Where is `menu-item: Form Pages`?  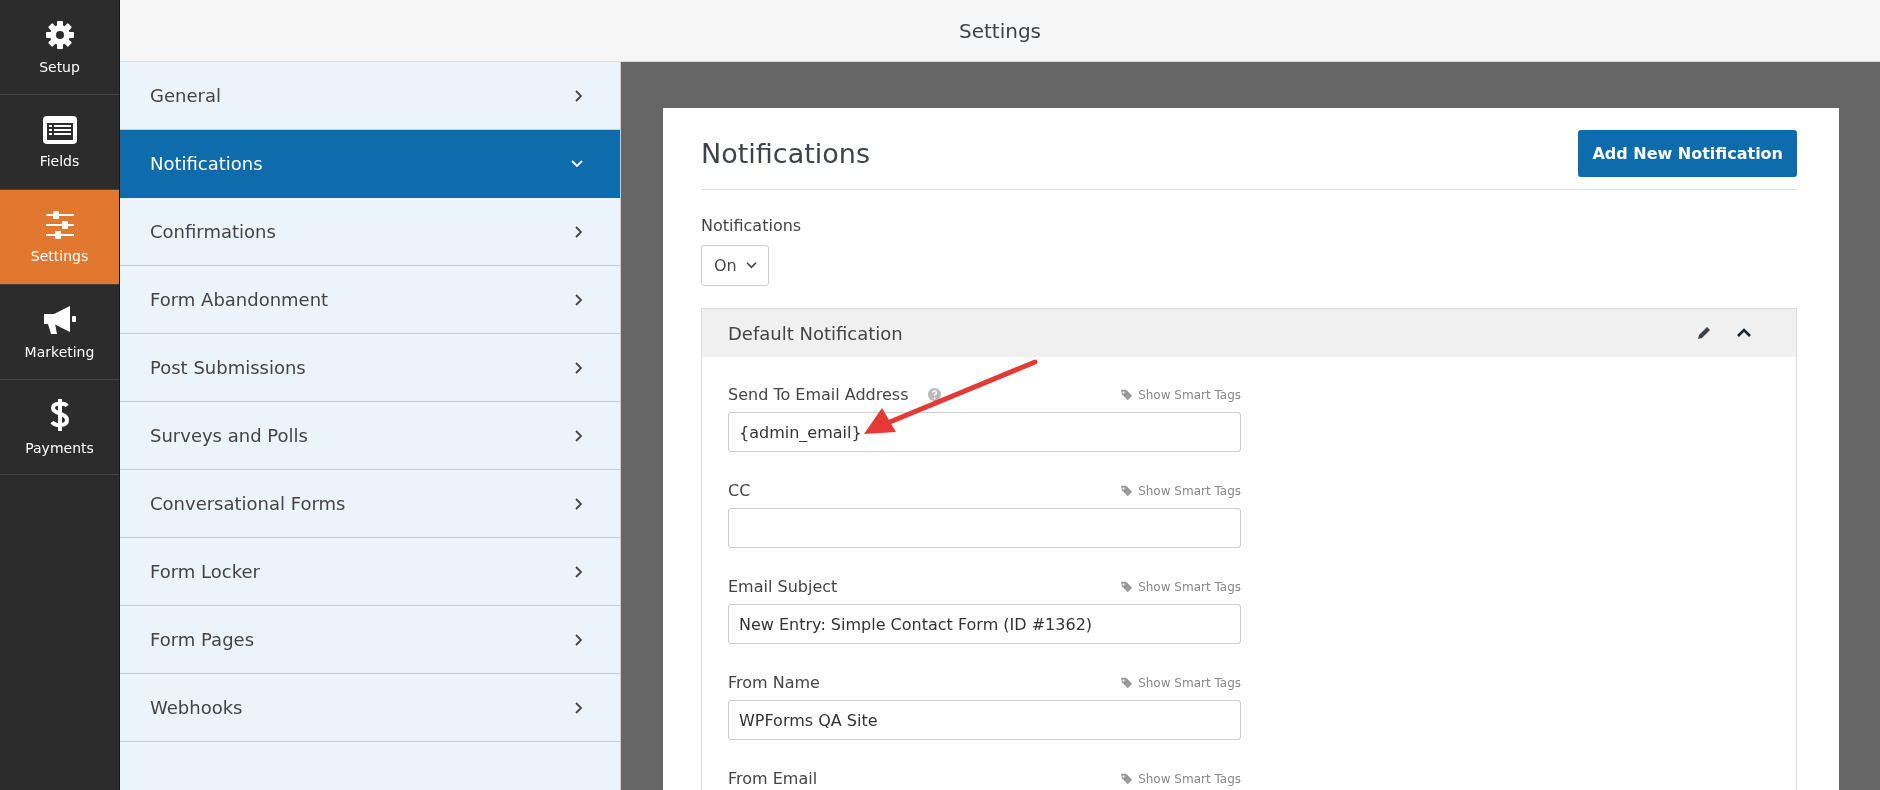
menu-item: Form Pages is located at coordinates (370, 640).